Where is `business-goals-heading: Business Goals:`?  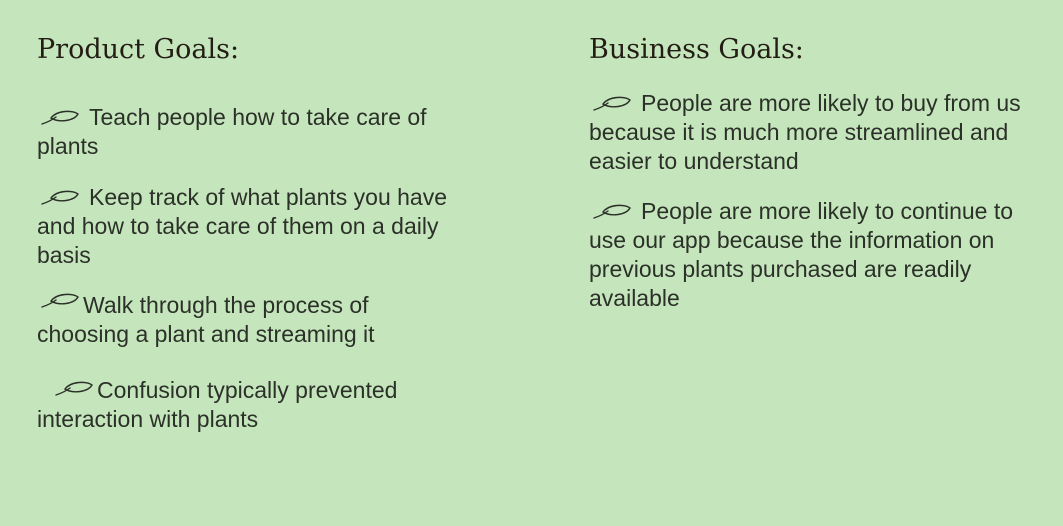 business-goals-heading: Business Goals: is located at coordinates (696, 49).